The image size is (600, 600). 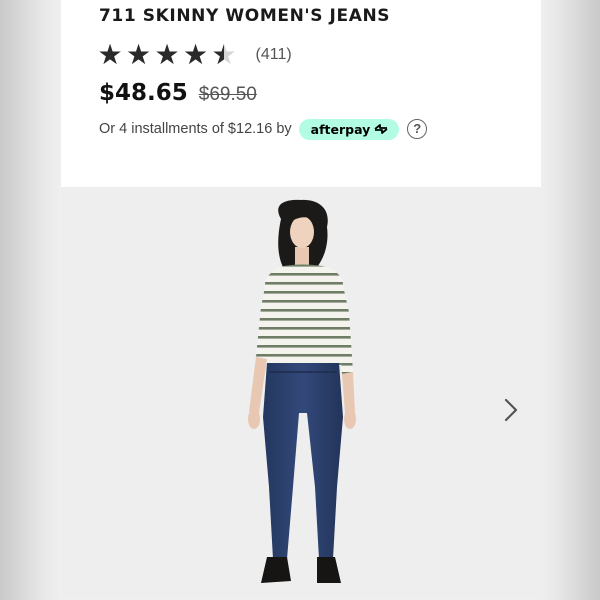 What do you see at coordinates (381, 129) in the screenshot?
I see `afterpay-logo-icon` at bounding box center [381, 129].